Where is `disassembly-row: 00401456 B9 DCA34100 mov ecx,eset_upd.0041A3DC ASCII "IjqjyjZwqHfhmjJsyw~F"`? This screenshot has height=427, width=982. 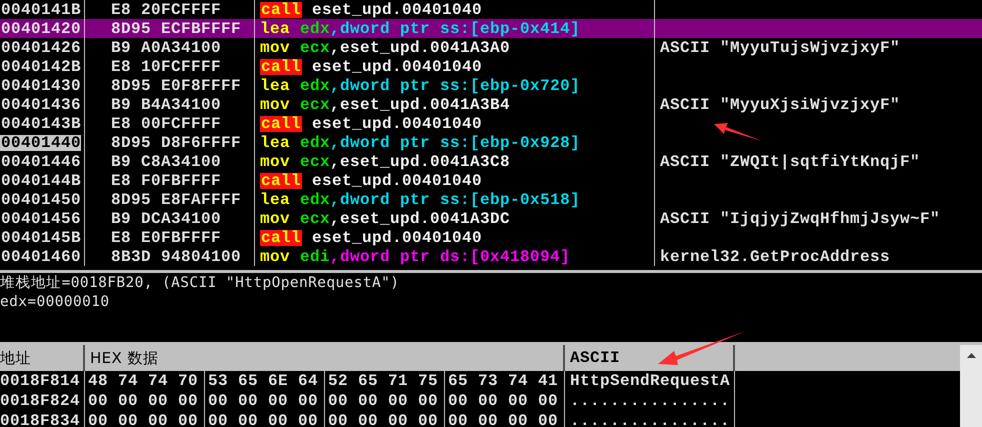 disassembly-row: 00401456 B9 DCA34100 mov ecx,eset_upd.0041A3DC ASCII "IjqjyjZwqHfhmjJsyw~F" is located at coordinates (491, 218).